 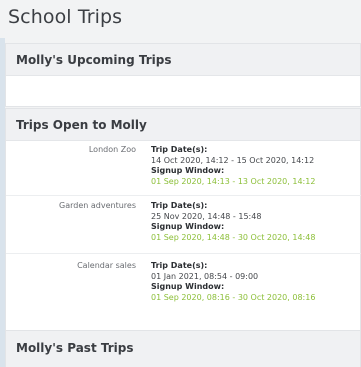 I want to click on past-trips-header: Molly's Past Trips, so click(x=183, y=349).